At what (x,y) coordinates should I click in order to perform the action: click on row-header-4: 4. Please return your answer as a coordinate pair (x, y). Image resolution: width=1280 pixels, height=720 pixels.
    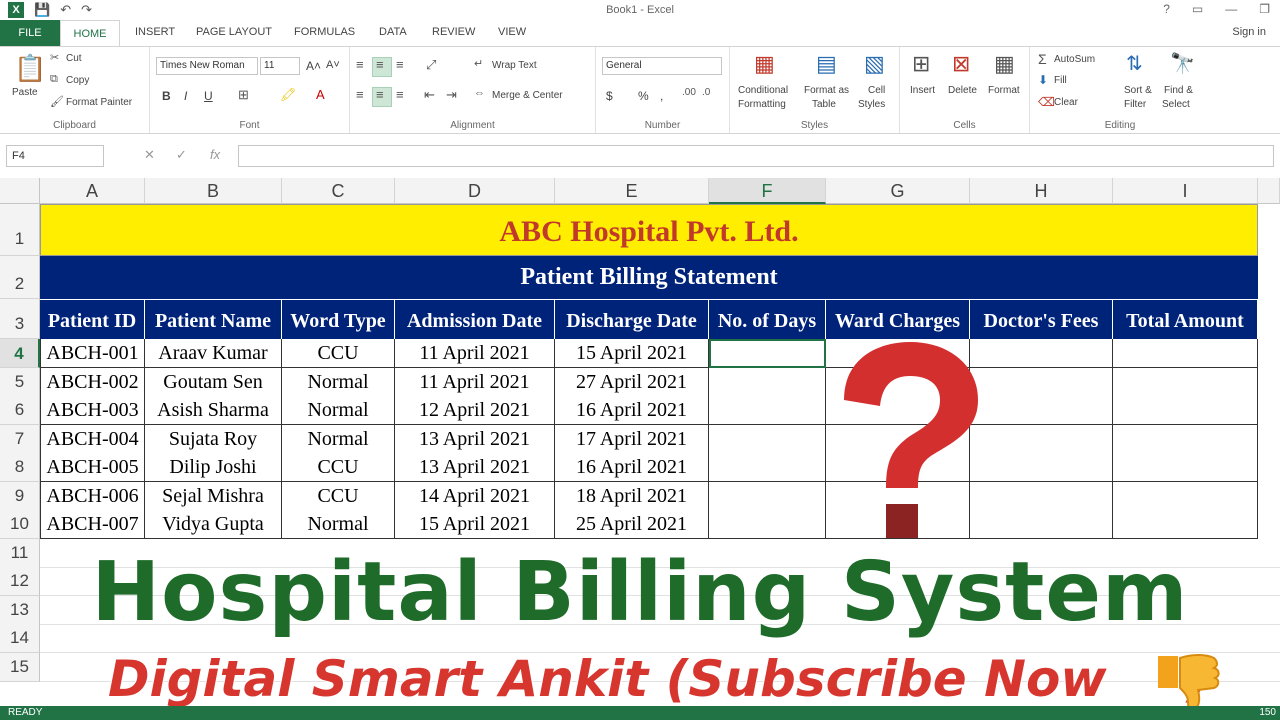
    Looking at the image, I should click on (20, 353).